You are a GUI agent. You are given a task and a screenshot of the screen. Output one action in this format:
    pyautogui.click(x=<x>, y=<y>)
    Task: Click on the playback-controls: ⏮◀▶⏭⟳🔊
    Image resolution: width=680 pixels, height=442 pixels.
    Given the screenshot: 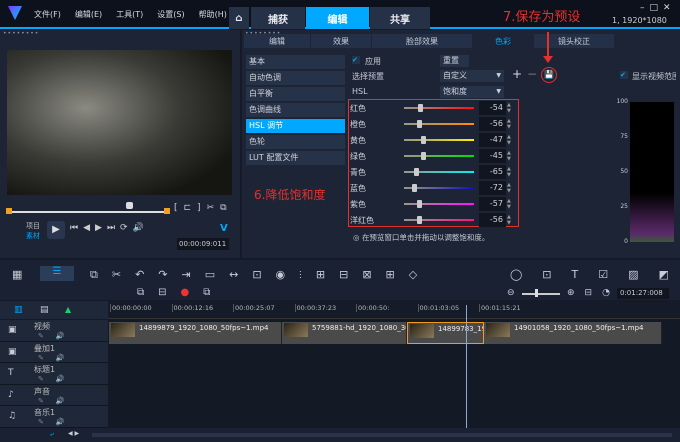 What is the action you would take?
    pyautogui.click(x=109, y=228)
    